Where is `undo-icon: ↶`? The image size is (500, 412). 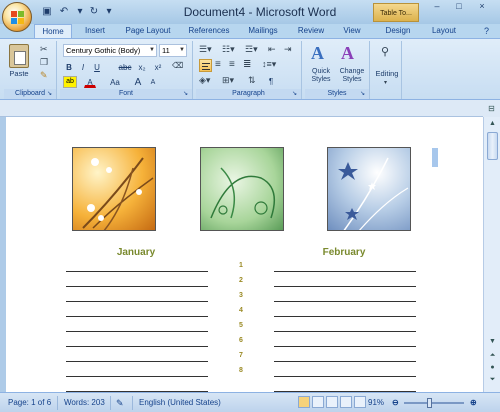 undo-icon: ↶ is located at coordinates (64, 12).